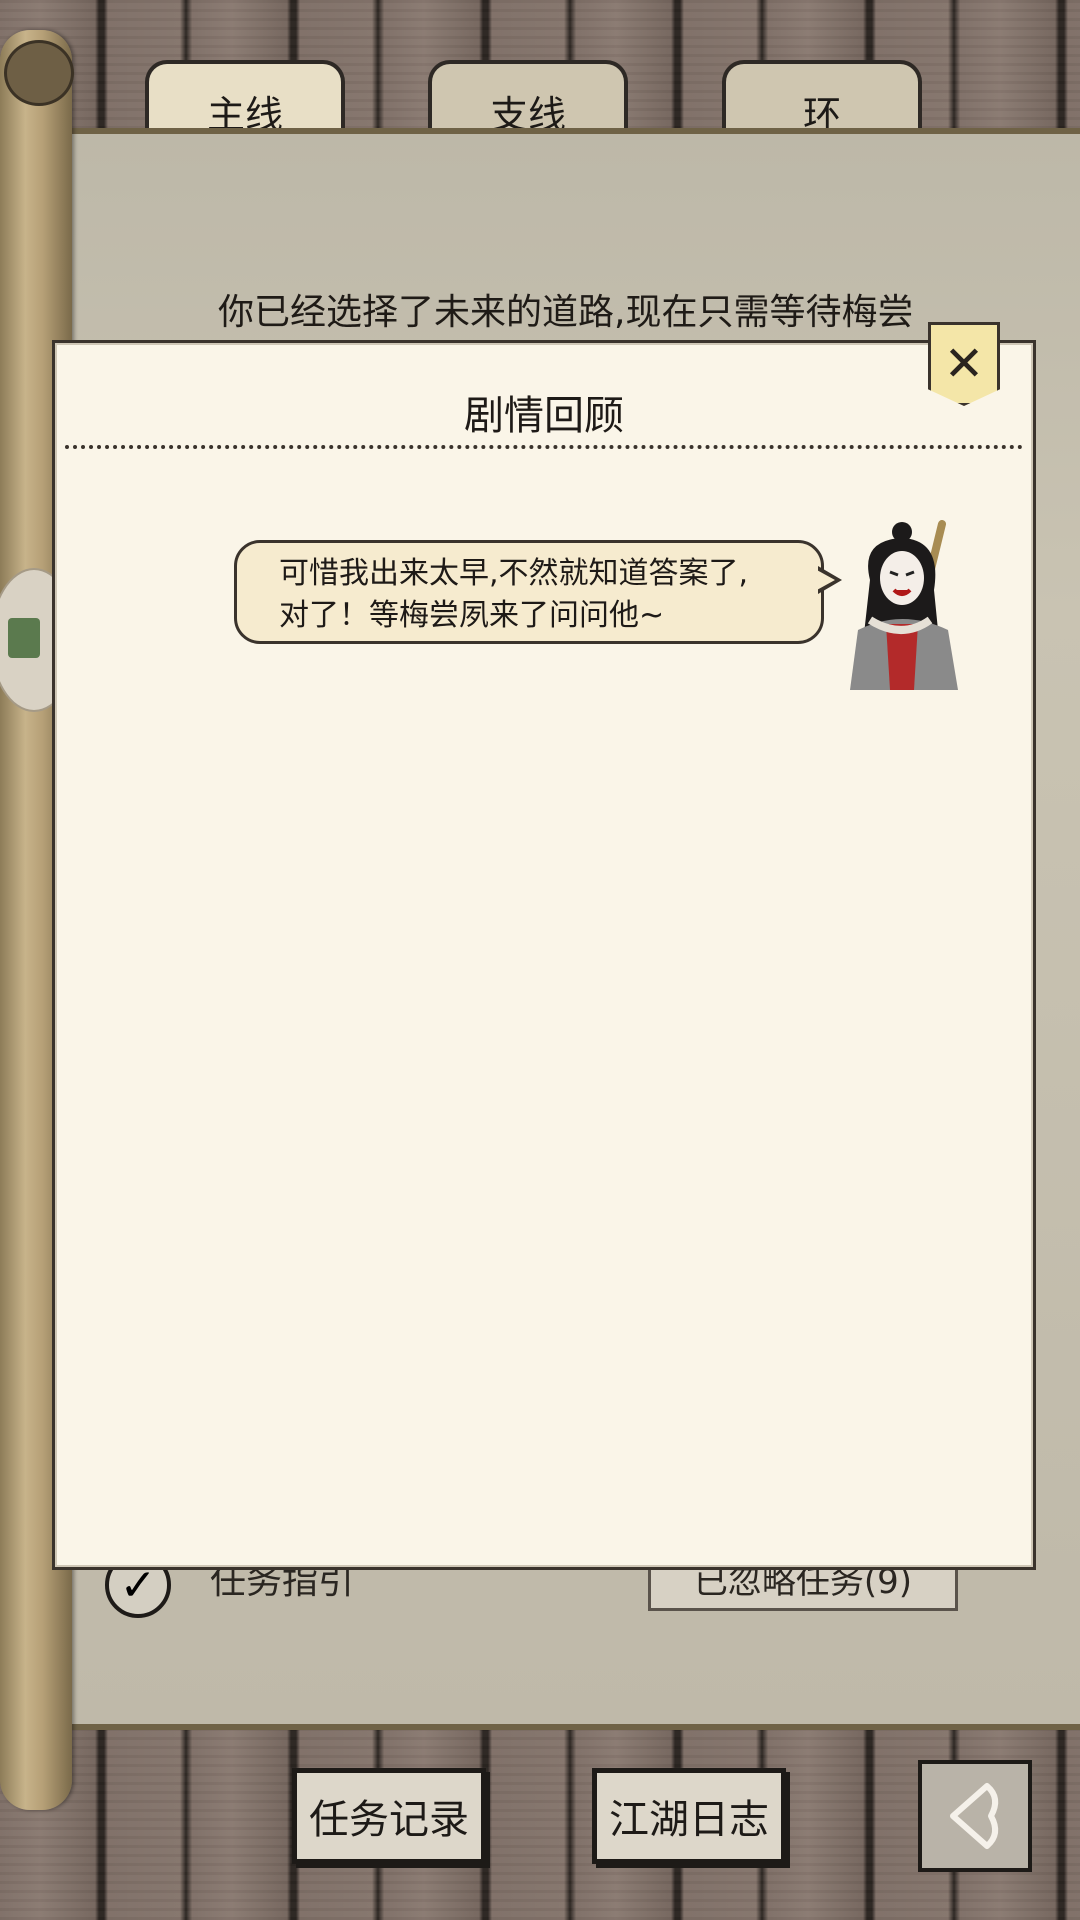  Describe the element at coordinates (964, 364) in the screenshot. I see `close-icon: ✕` at that location.